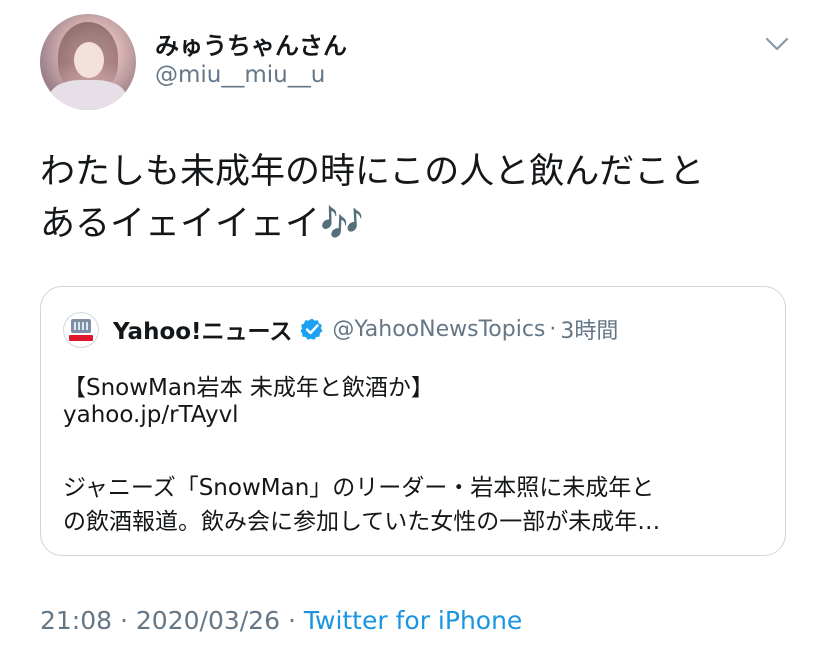  What do you see at coordinates (248, 388) in the screenshot?
I see `quoted-headline: 【SnowMan岩本 未成年と飲酒か】` at bounding box center [248, 388].